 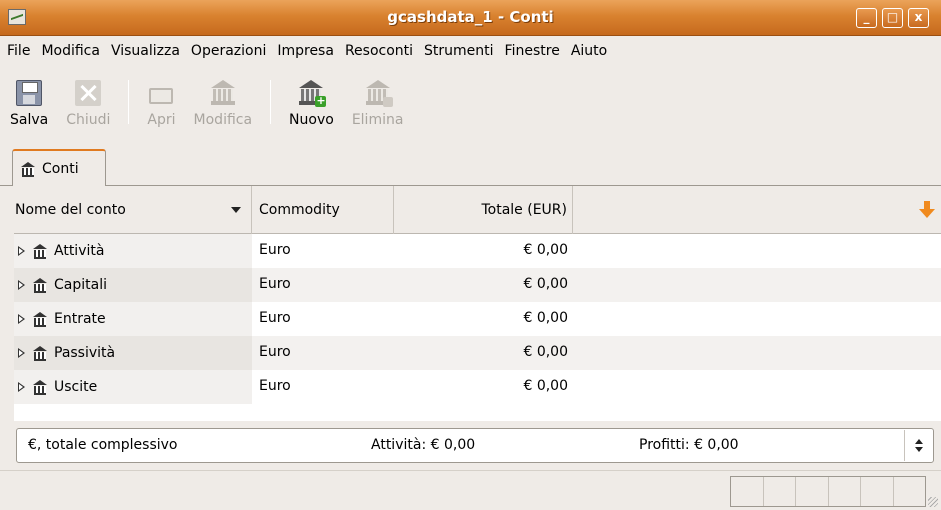 What do you see at coordinates (927, 210) in the screenshot?
I see `column-selector-icon` at bounding box center [927, 210].